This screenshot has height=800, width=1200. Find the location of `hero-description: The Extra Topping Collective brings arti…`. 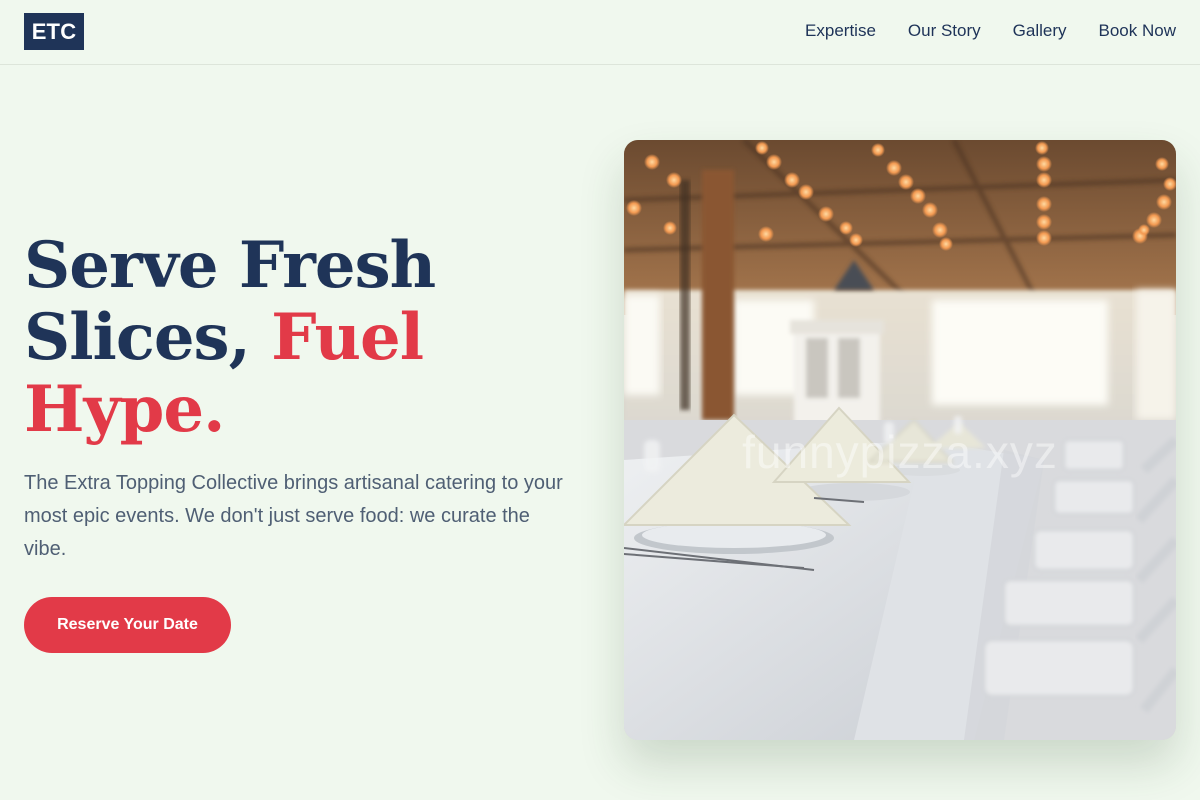

hero-description: The Extra Topping Collective brings arti… is located at coordinates (293, 516).